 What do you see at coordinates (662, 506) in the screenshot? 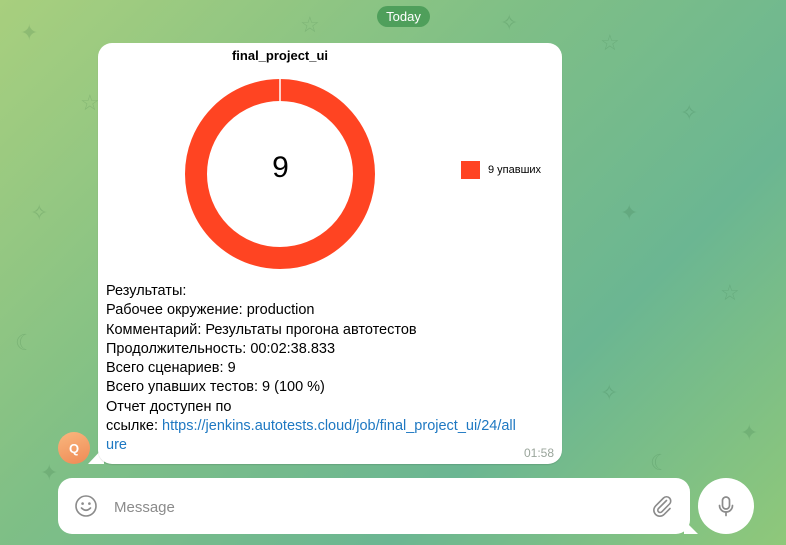
I see `paperclip-icon` at bounding box center [662, 506].